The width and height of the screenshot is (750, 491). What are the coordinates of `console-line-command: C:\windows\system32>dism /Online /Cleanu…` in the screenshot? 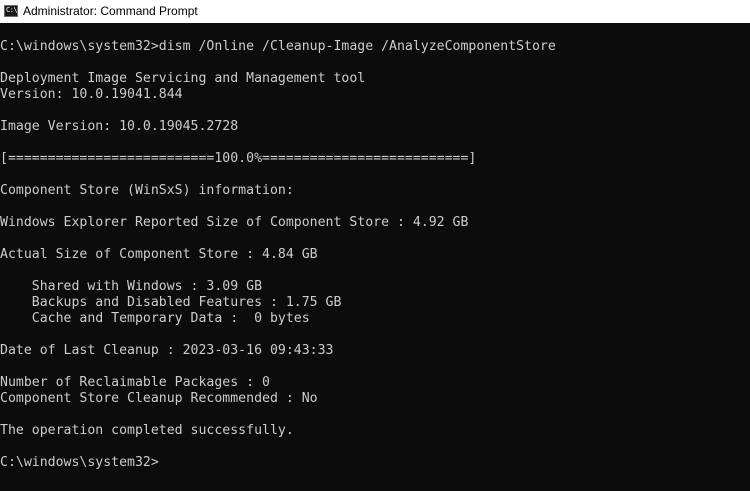 It's located at (278, 46).